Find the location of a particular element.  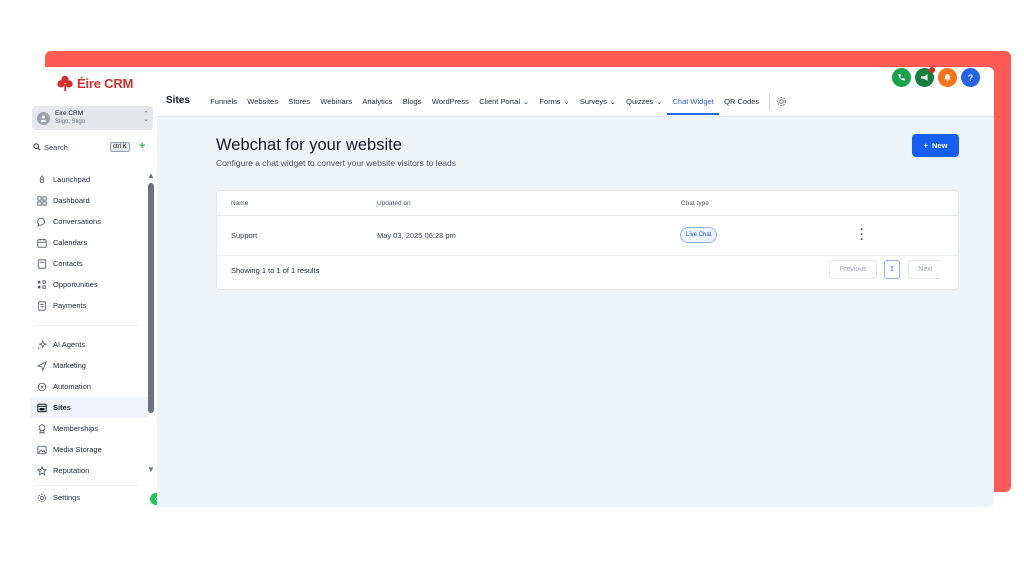

sidebar-item-automation: Automation is located at coordinates (89, 386).